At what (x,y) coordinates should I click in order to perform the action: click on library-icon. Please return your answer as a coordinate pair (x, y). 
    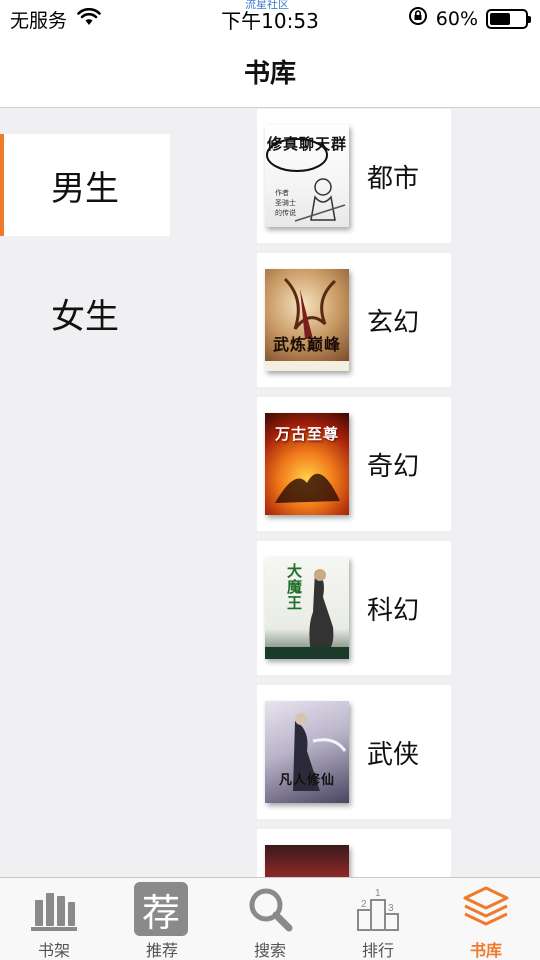
    Looking at the image, I should click on (486, 909).